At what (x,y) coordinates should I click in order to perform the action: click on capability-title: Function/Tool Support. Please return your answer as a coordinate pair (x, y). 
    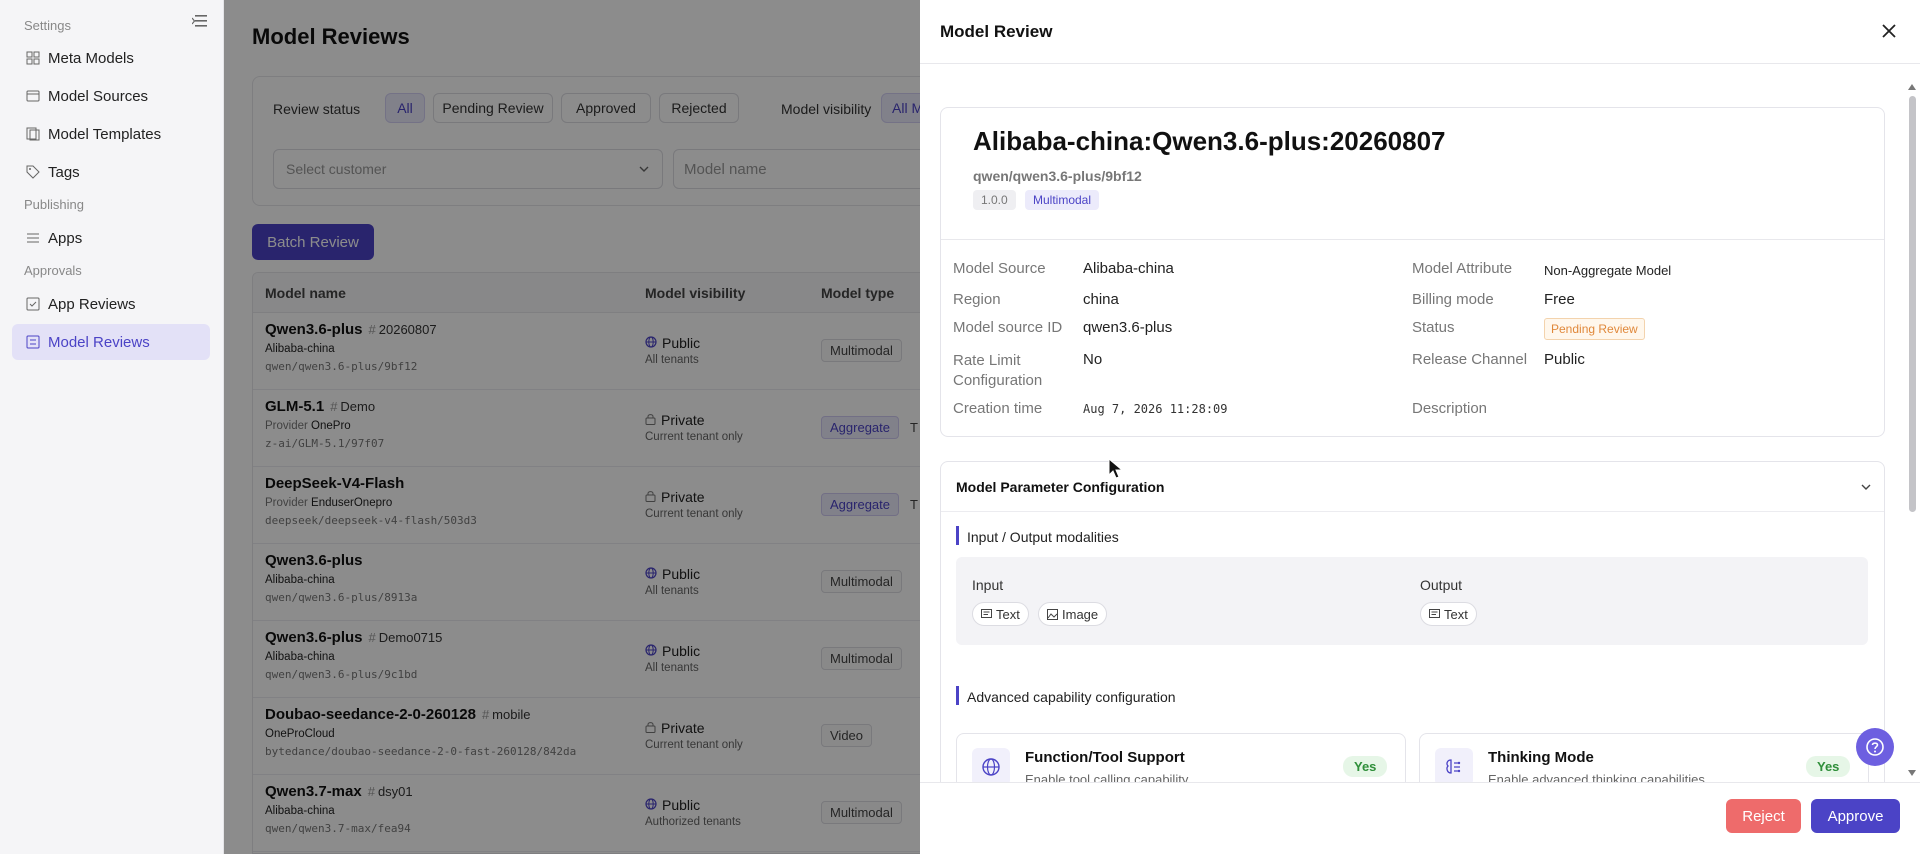
    Looking at the image, I should click on (1105, 757).